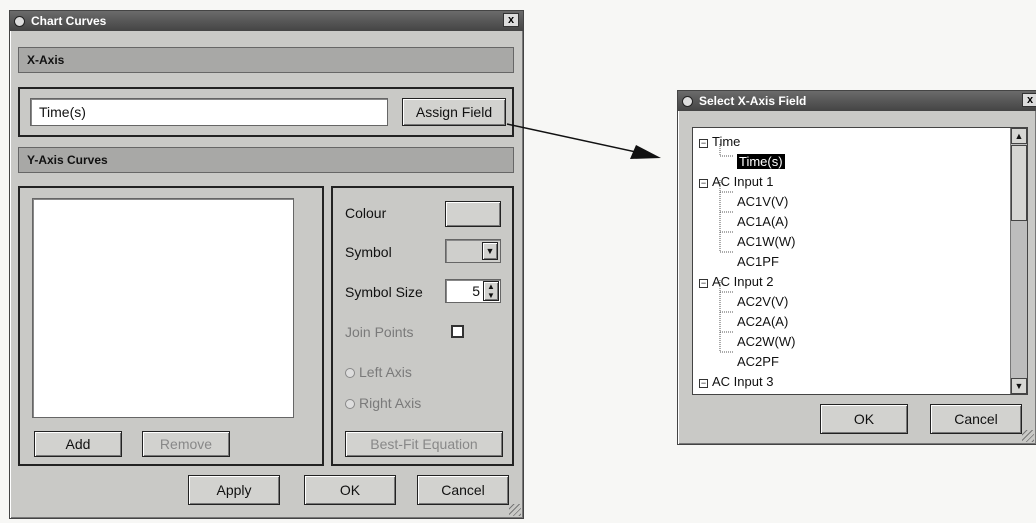  What do you see at coordinates (266, 21) in the screenshot?
I see `chart-curves-titlebar: Chart Curves x` at bounding box center [266, 21].